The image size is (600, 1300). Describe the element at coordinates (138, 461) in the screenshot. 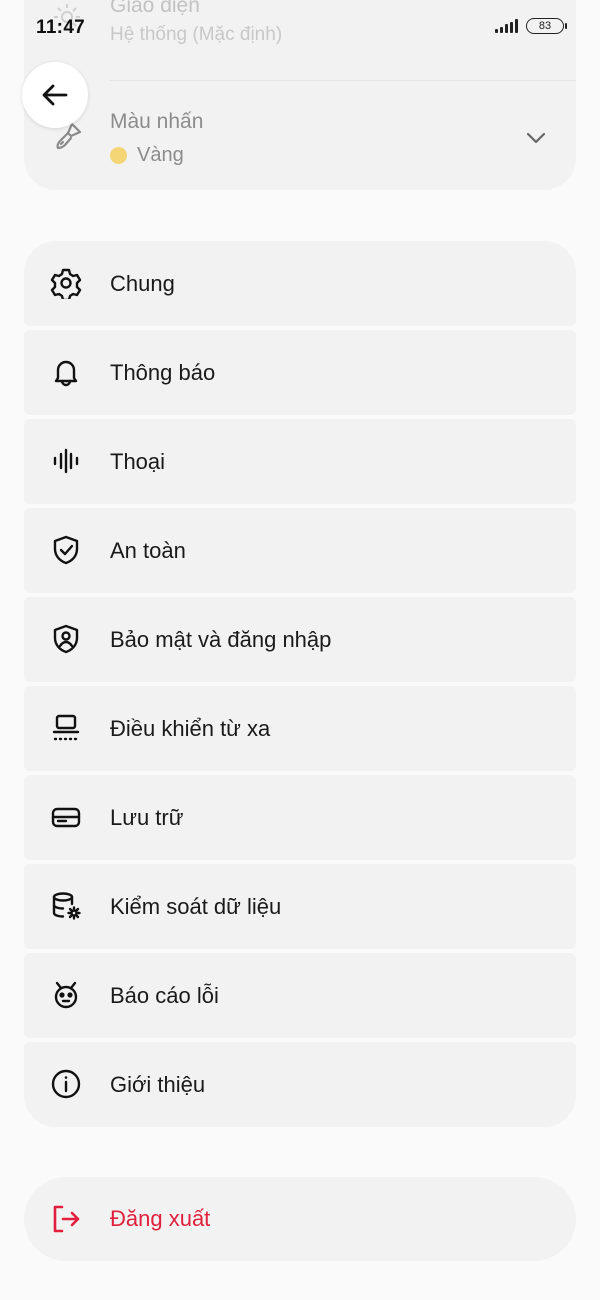

I see `menu-label: Thoại` at that location.